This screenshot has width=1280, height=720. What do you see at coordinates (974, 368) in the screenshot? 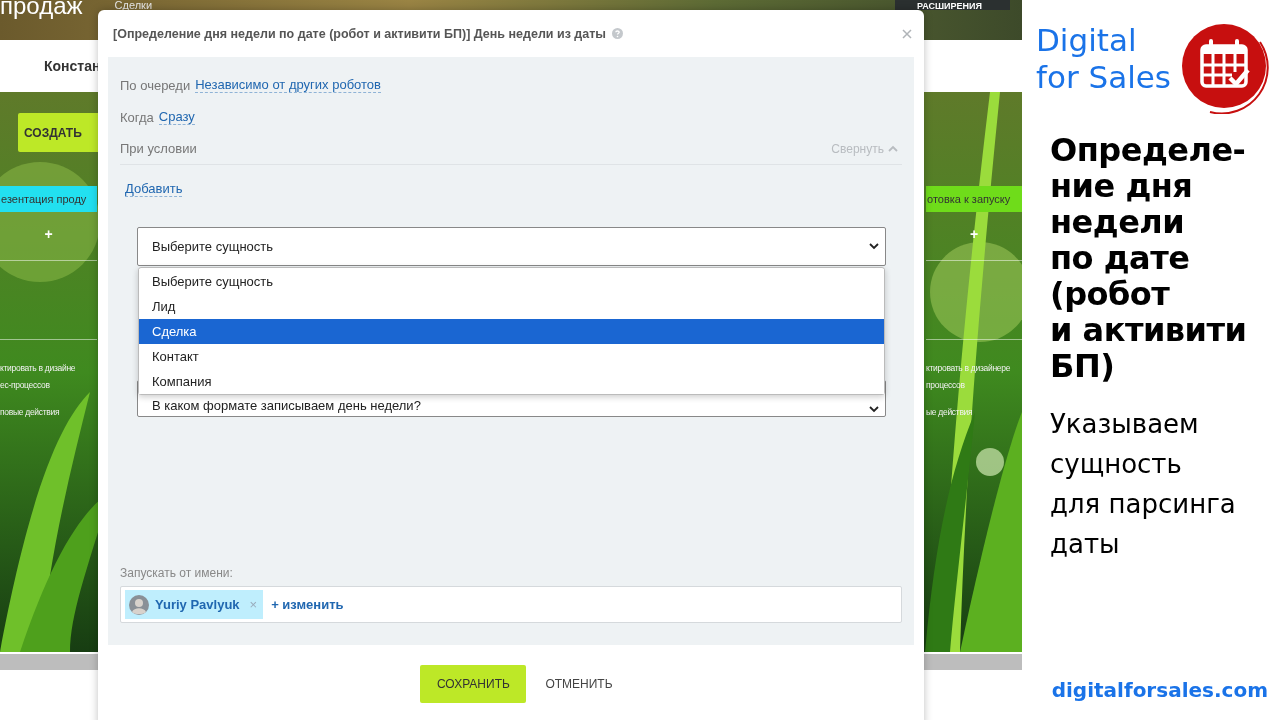
I see `action-link: ктировать в дизайнере` at bounding box center [974, 368].